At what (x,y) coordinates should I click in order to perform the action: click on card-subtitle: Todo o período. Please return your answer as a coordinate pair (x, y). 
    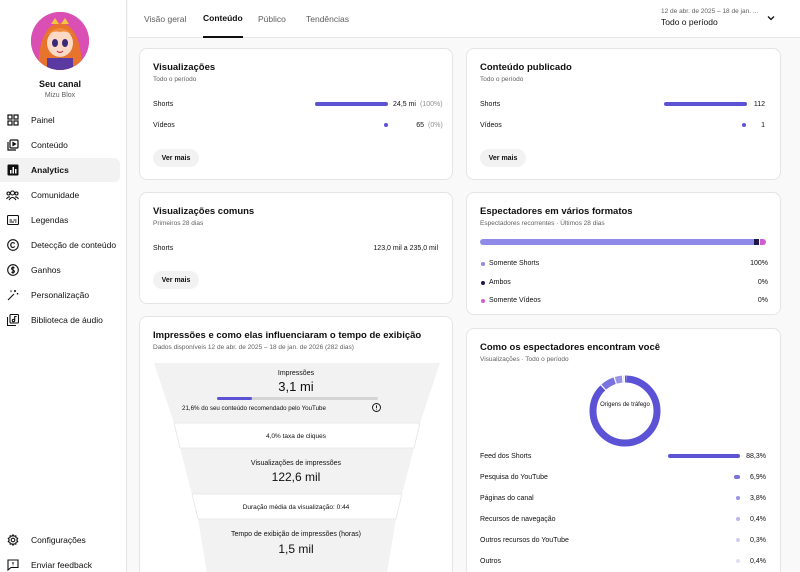
    Looking at the image, I should click on (502, 79).